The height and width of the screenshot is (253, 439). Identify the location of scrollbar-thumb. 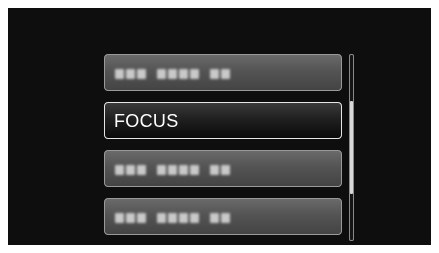
(351, 147).